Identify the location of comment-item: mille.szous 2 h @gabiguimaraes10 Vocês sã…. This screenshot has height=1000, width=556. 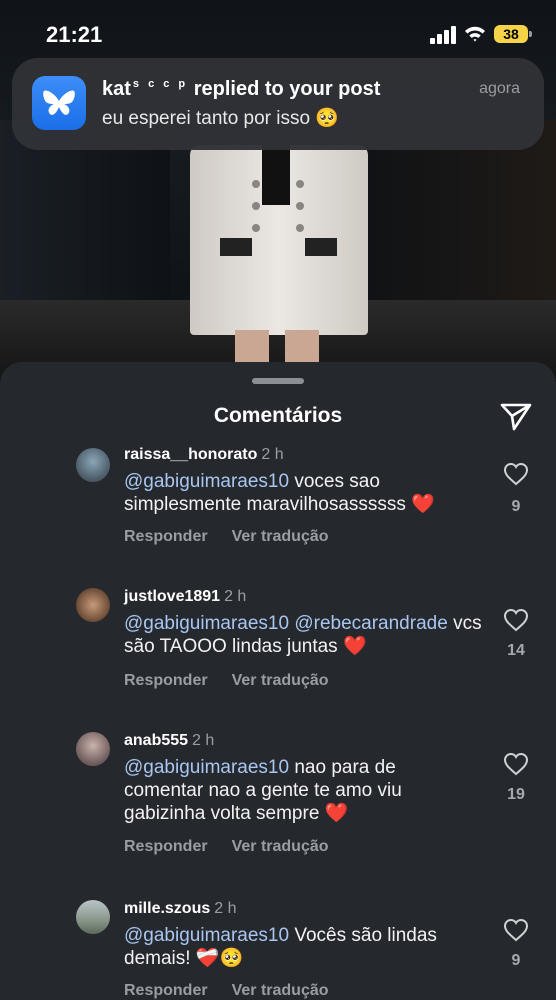
(278, 949).